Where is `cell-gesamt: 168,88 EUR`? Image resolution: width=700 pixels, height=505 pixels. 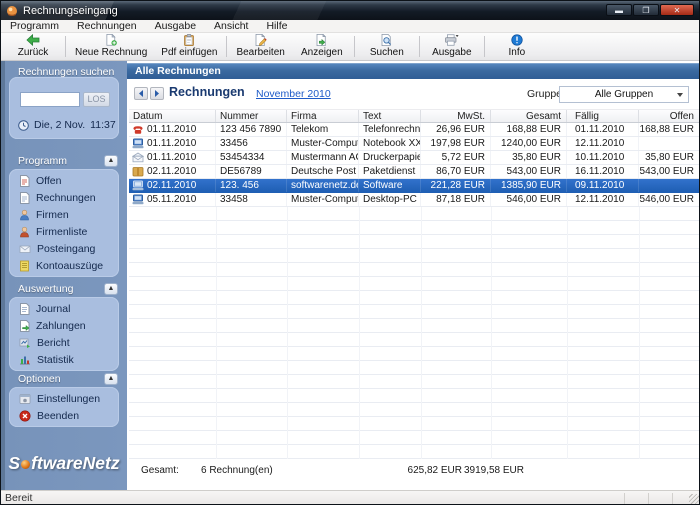
cell-gesamt: 168,88 EUR is located at coordinates (529, 129).